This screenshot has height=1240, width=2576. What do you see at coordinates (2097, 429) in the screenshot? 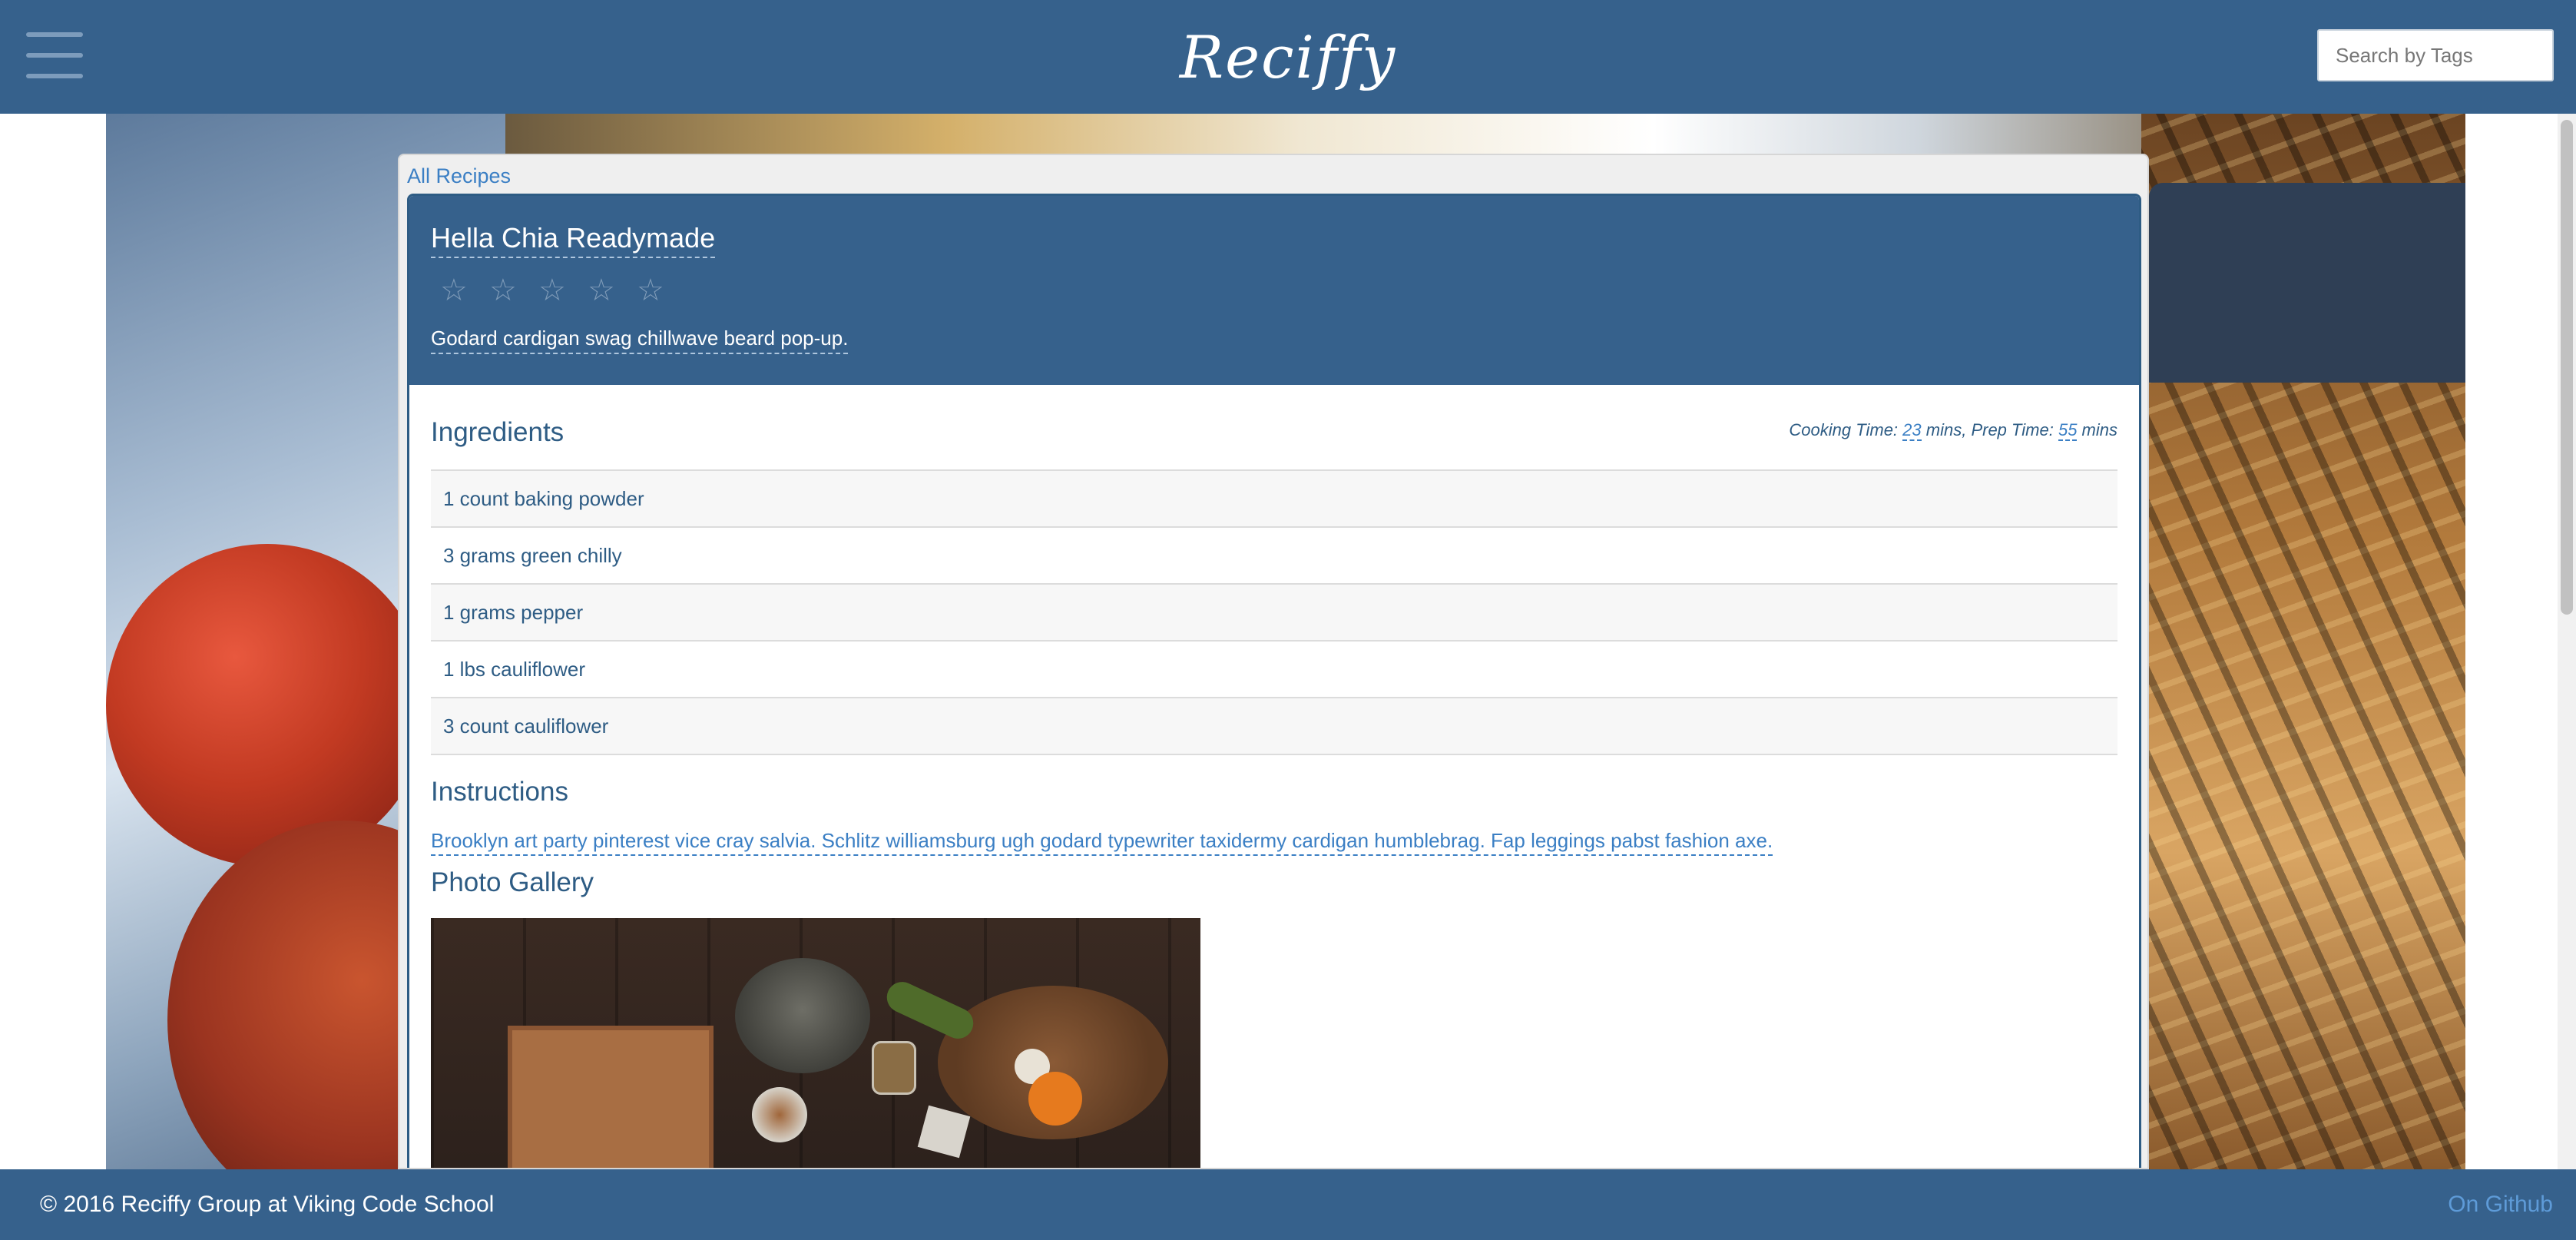
I see `prep-time-unit: mins` at bounding box center [2097, 429].